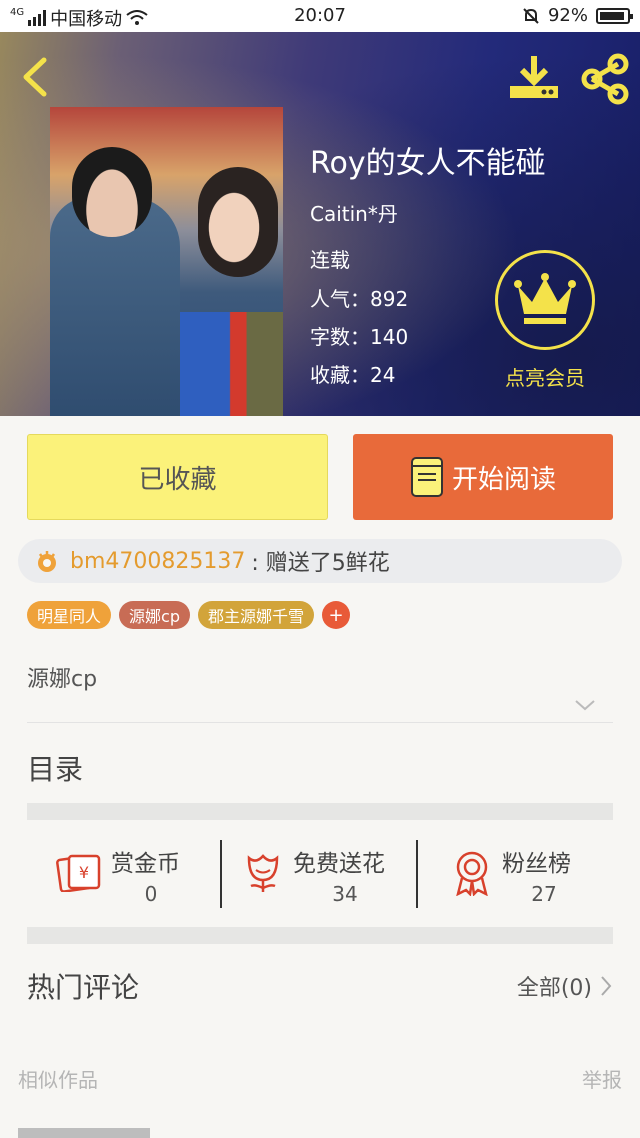 Image resolution: width=640 pixels, height=1138 pixels. Describe the element at coordinates (606, 986) in the screenshot. I see `chevron-right-icon` at that location.